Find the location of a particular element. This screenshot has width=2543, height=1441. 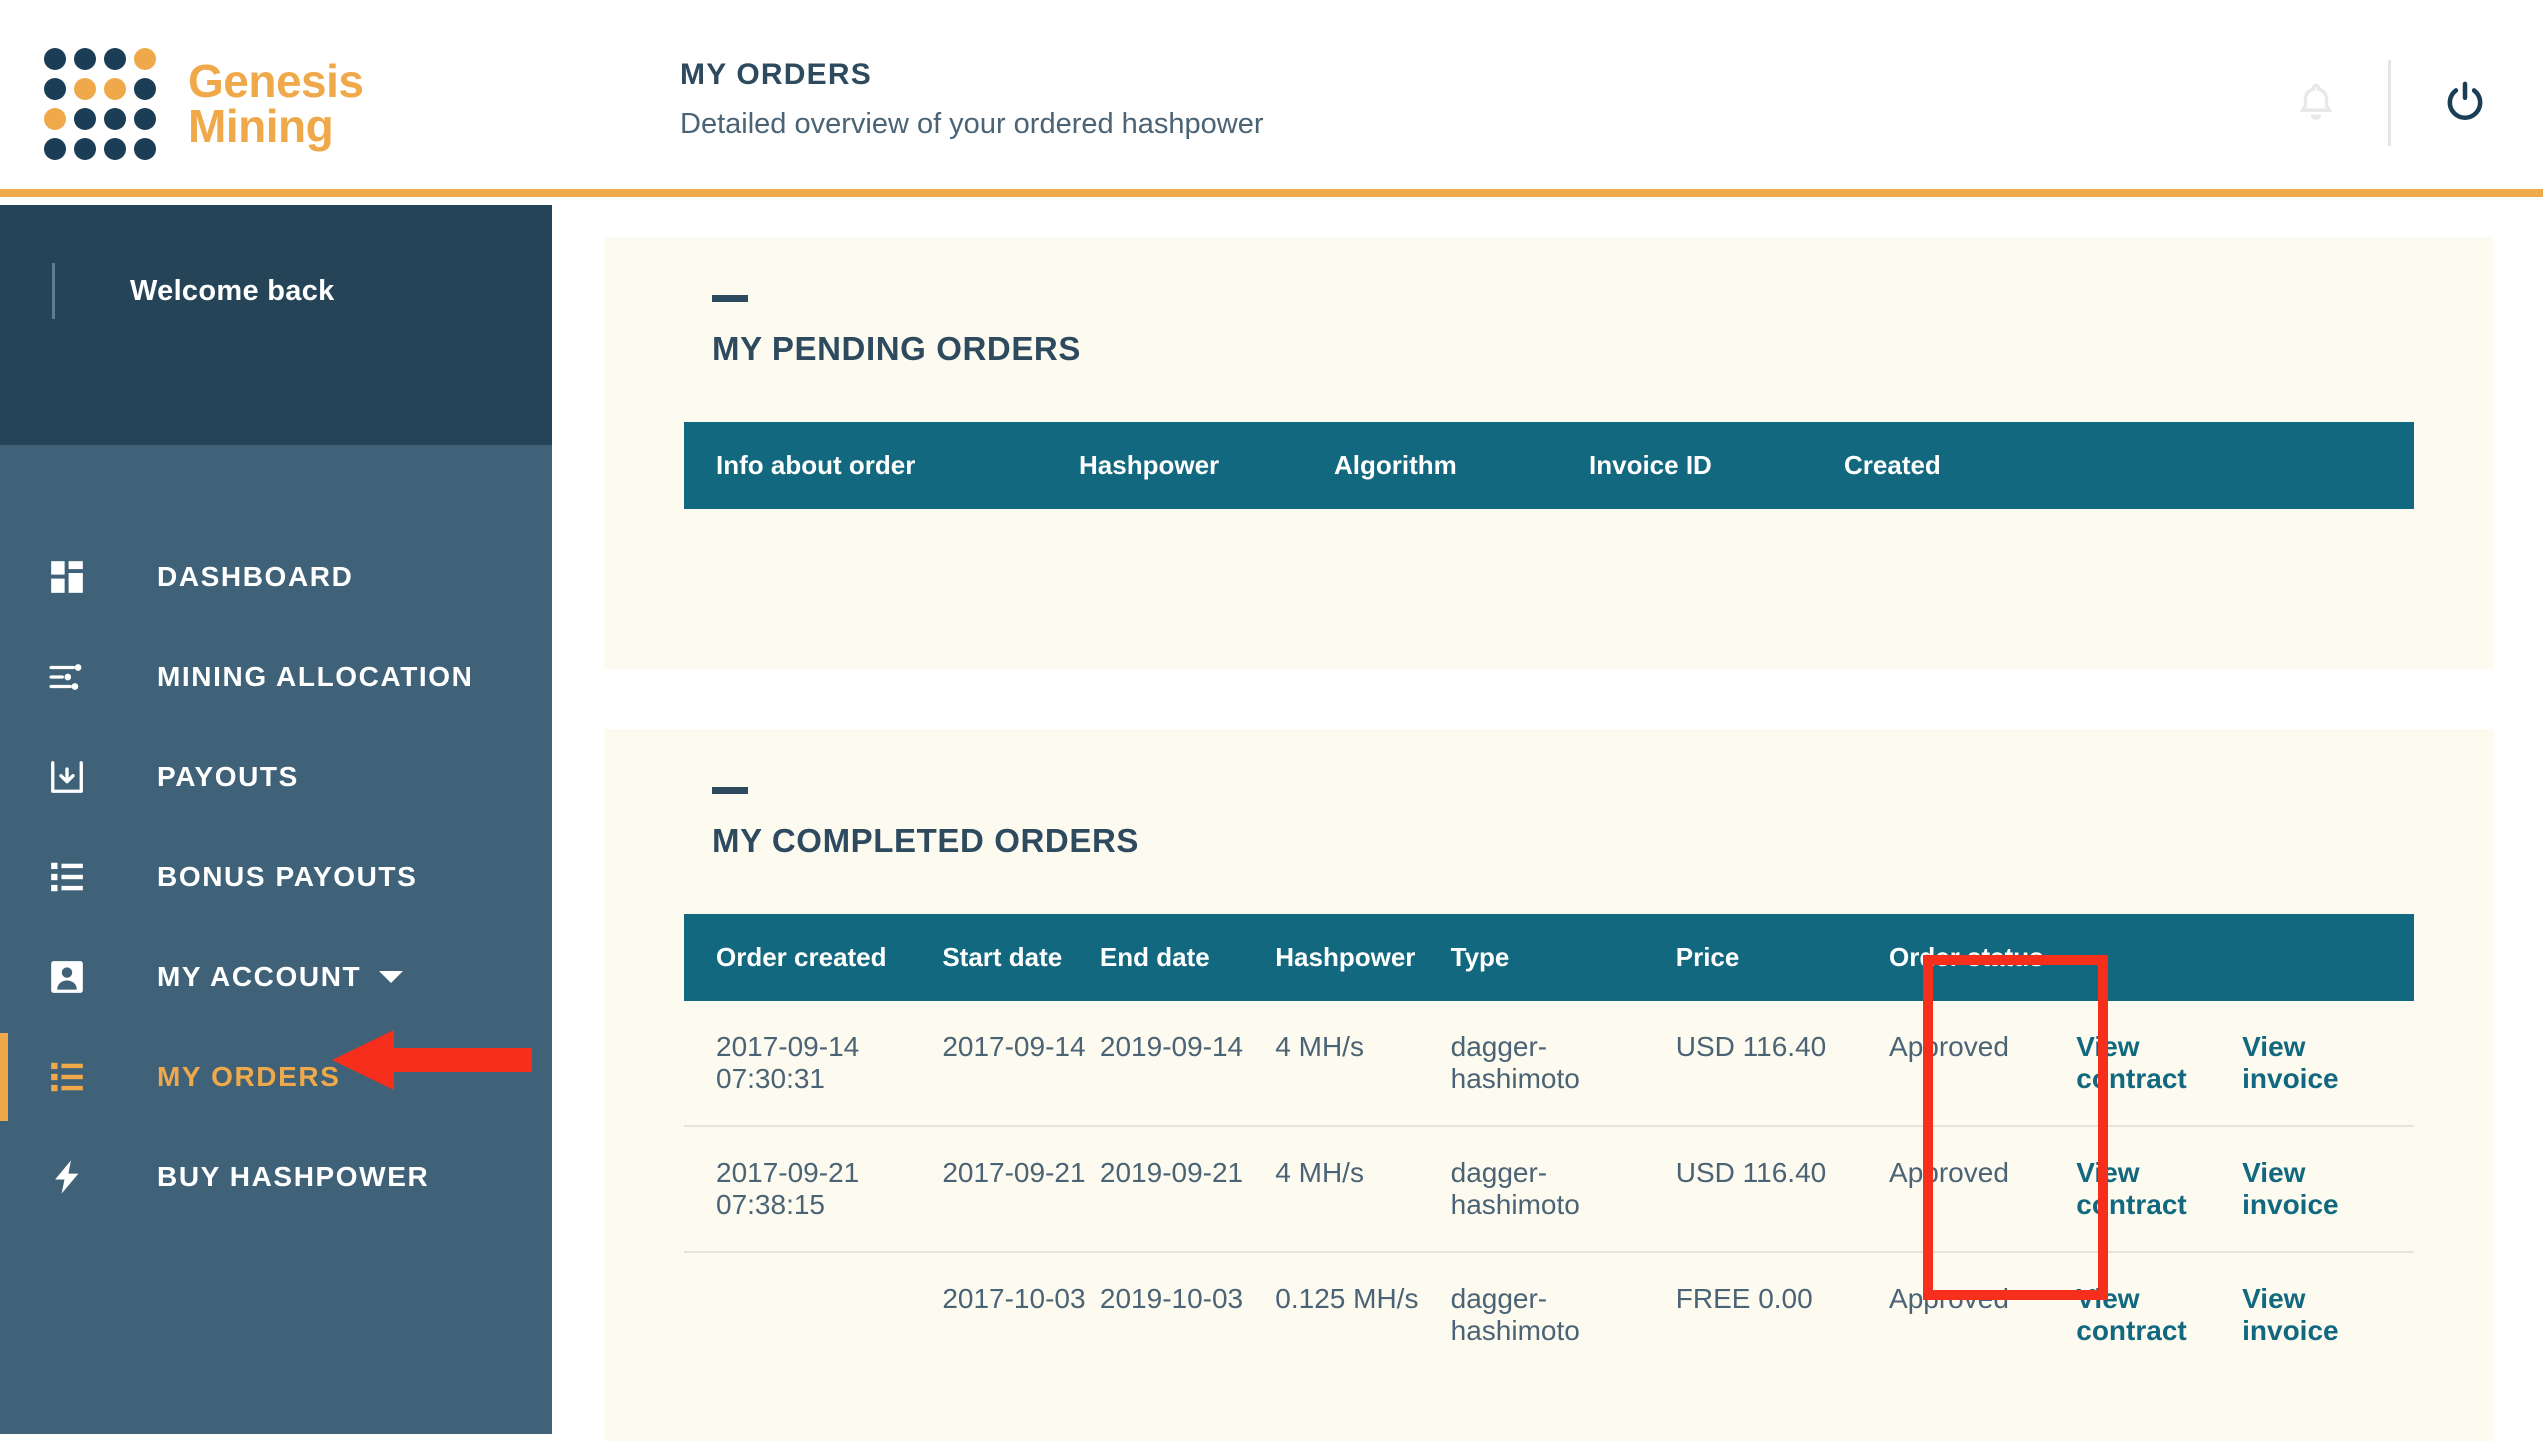

cell-end-date: 2019-10-03 is located at coordinates (1171, 1298).